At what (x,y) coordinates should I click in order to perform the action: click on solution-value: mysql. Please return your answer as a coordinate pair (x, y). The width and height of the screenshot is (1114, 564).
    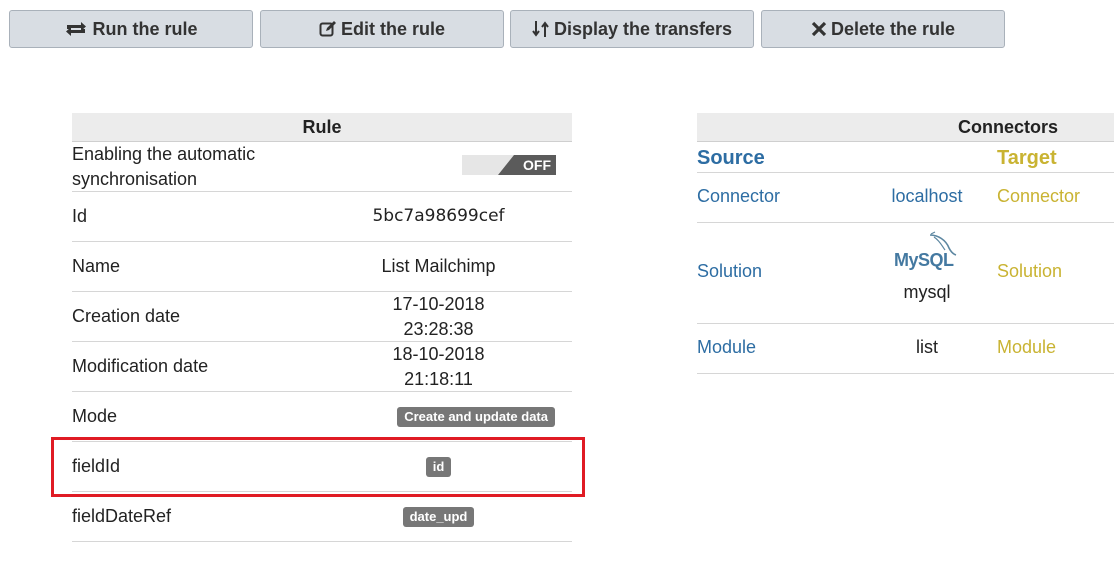
    Looking at the image, I should click on (927, 292).